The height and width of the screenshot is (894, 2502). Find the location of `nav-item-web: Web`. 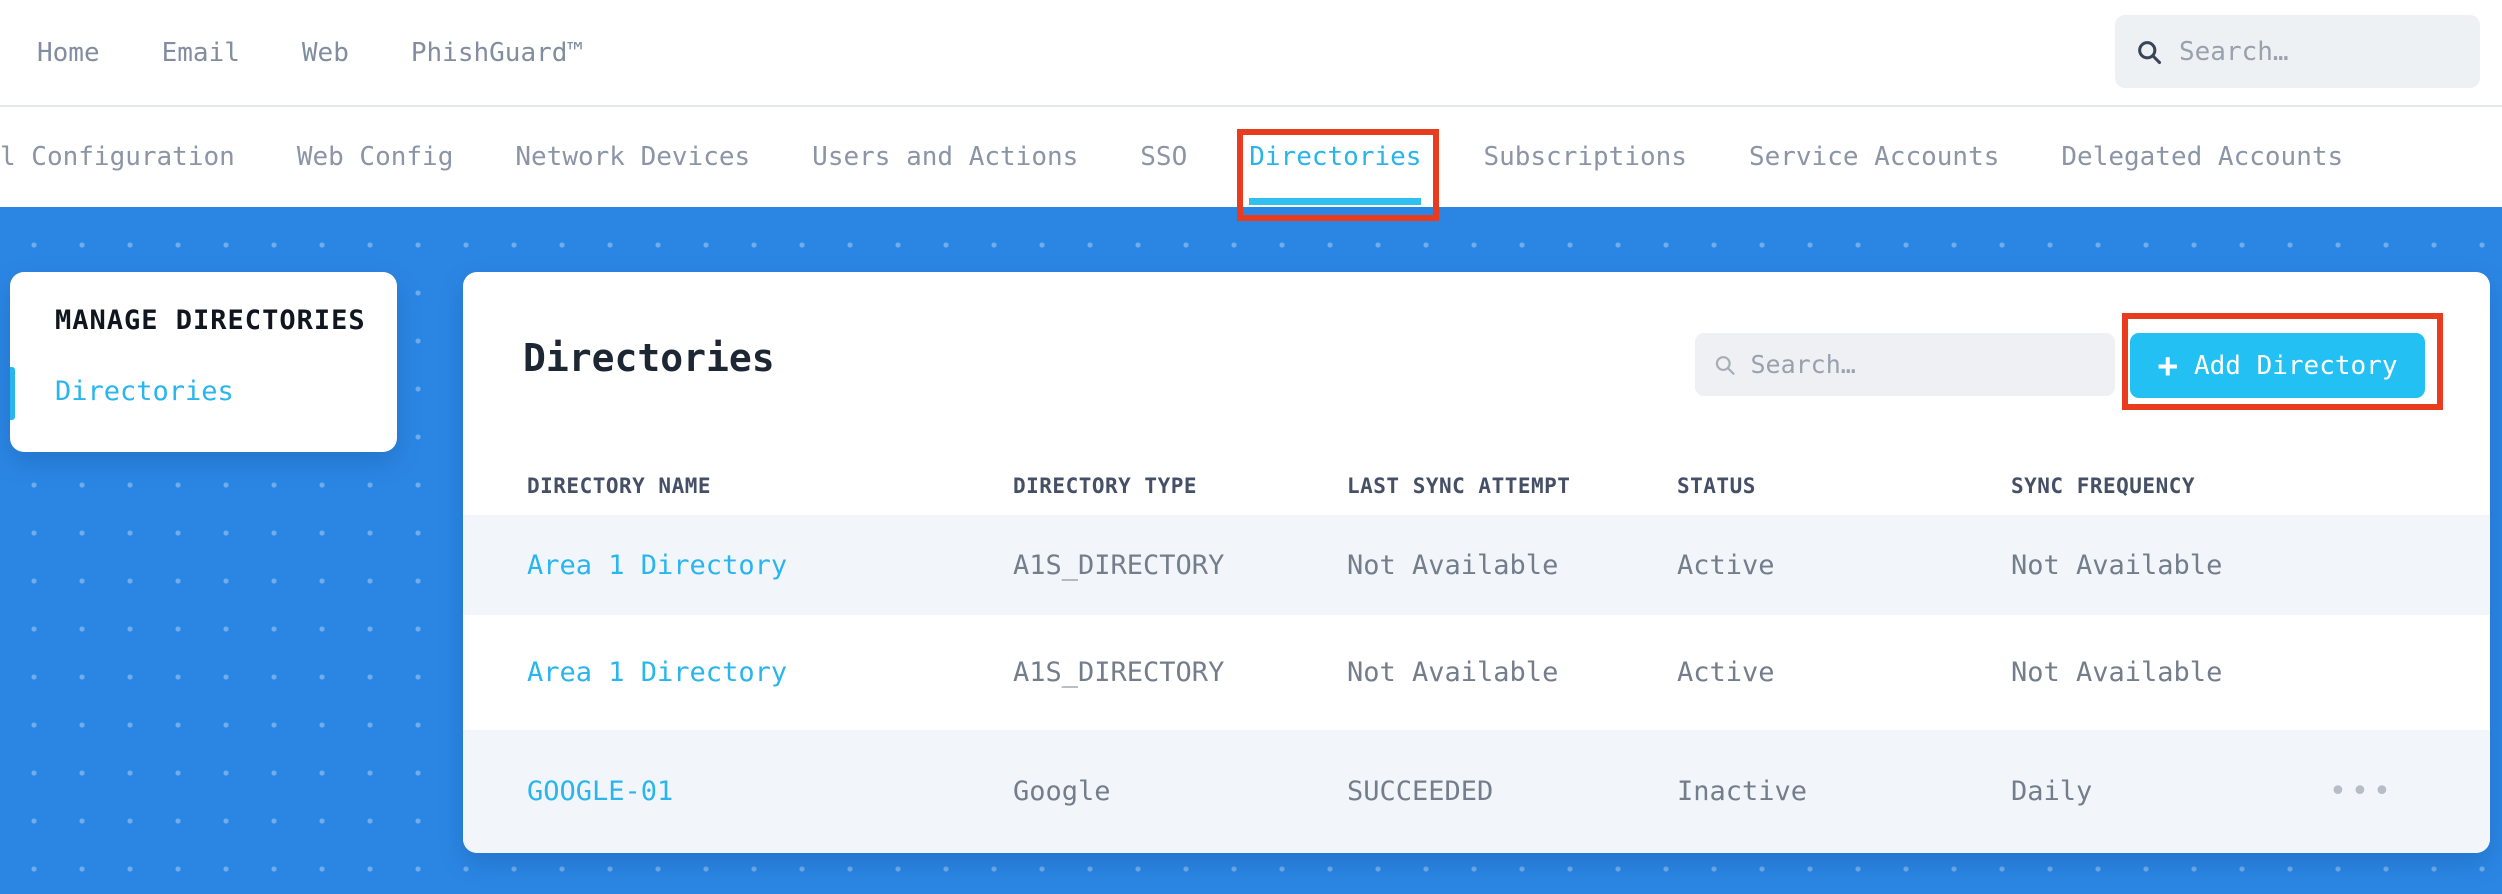

nav-item-web: Web is located at coordinates (325, 53).